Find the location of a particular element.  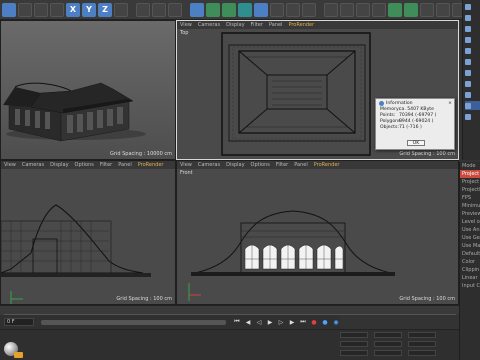

cube-primitive-icon is located at coordinates (197, 9).